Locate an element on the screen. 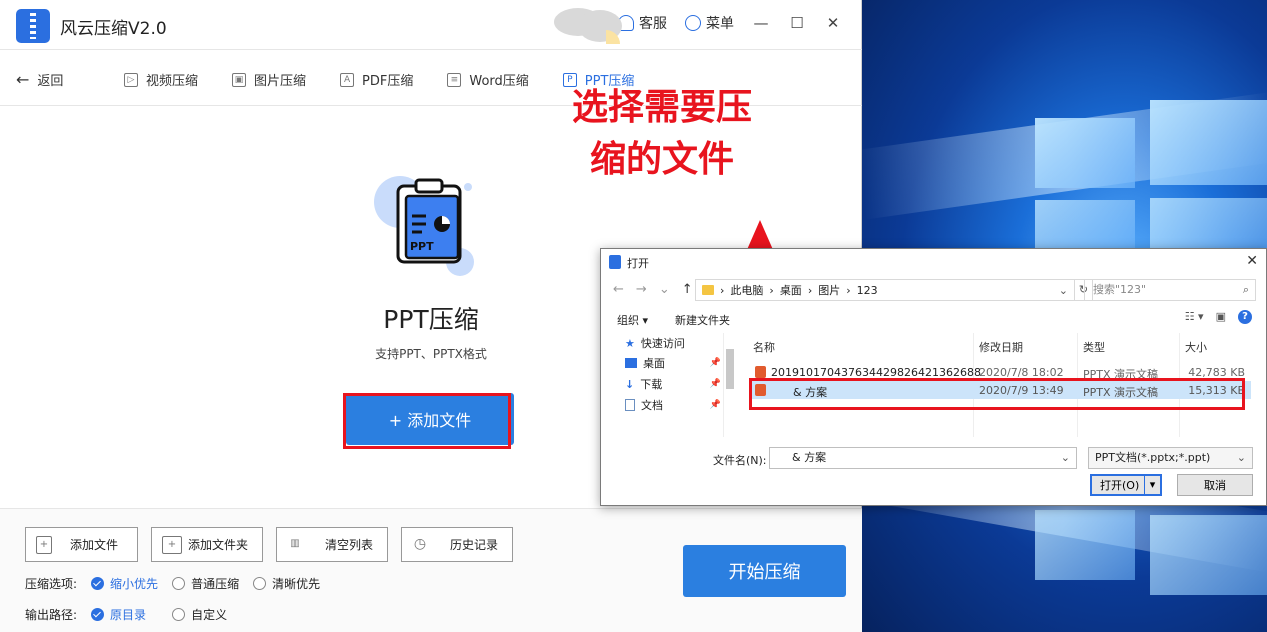  customer-service-button: 客服 is located at coordinates (642, 23).